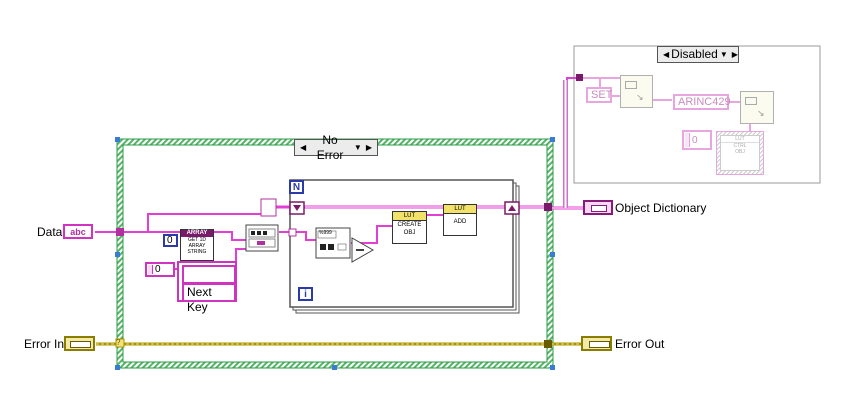  What do you see at coordinates (262, 238) in the screenshot?
I see `index-array-node` at bounding box center [262, 238].